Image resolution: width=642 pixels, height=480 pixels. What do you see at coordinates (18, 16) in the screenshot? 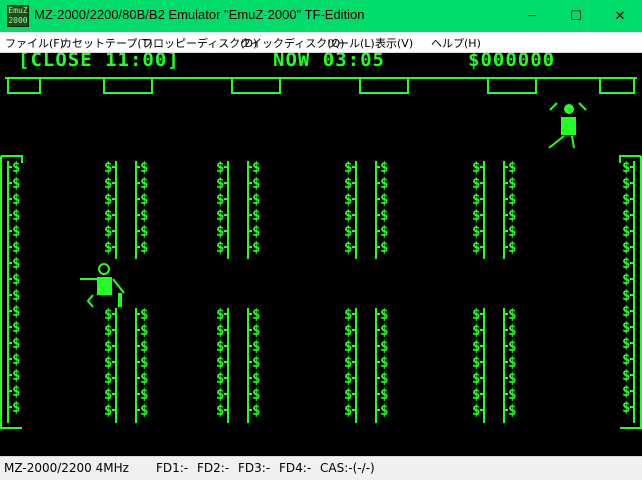
I see `emuz-app-icon: EmuZ 2000` at bounding box center [18, 16].